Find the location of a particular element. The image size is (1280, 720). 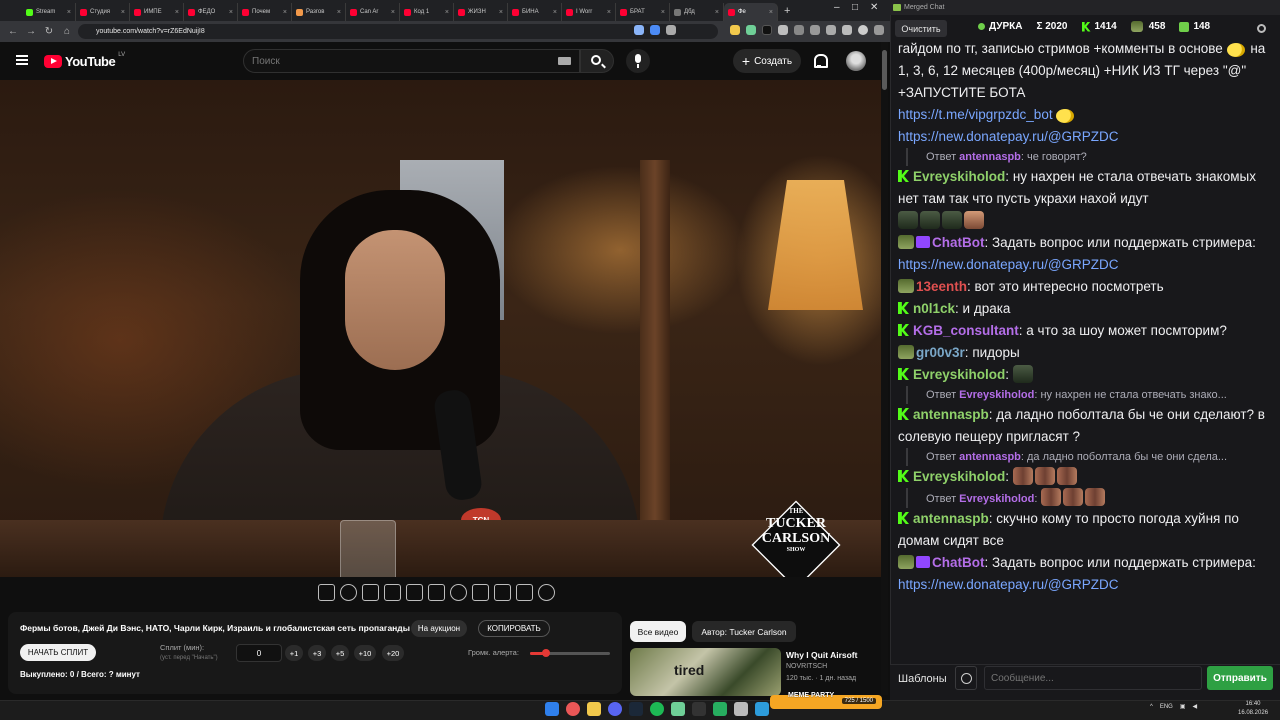

templates-button: Шаблоны is located at coordinates (922, 679).